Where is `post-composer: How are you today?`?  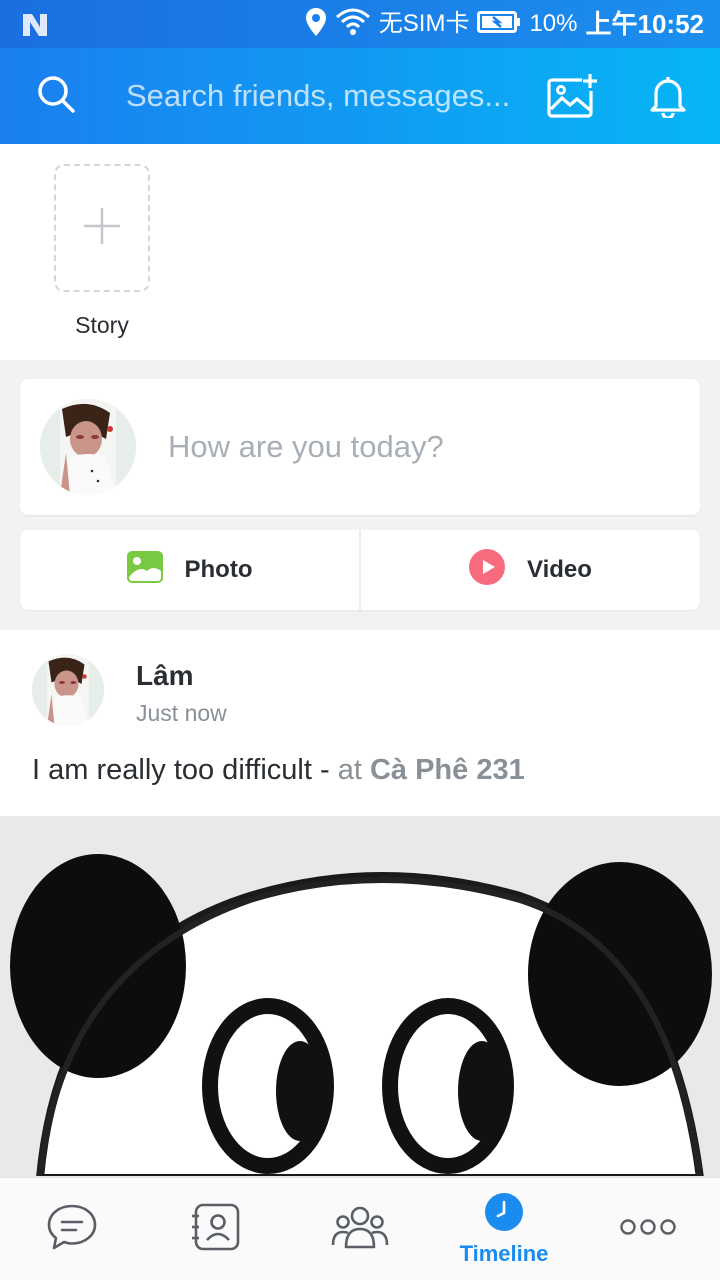 post-composer: How are you today? is located at coordinates (360, 447).